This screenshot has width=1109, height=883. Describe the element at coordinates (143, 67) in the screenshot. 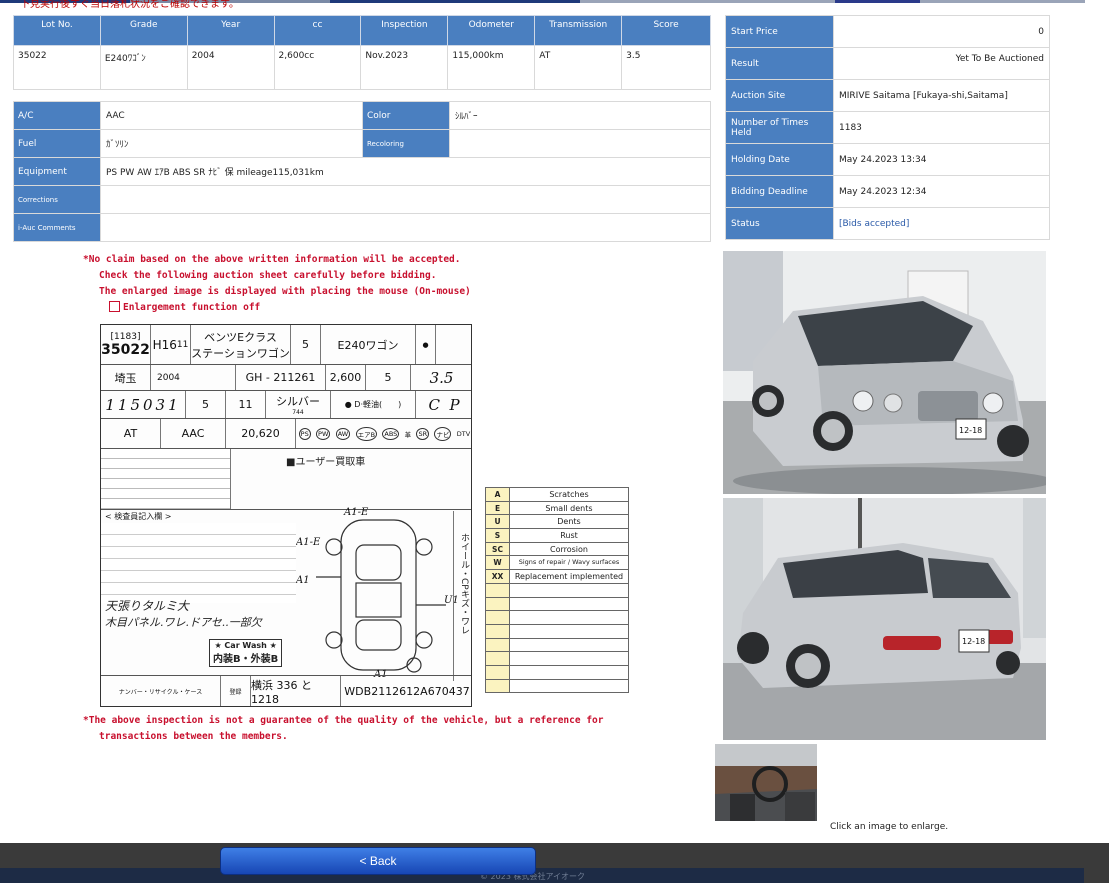

I see `grade-value: E240ﾜｺﾞﾝ` at that location.